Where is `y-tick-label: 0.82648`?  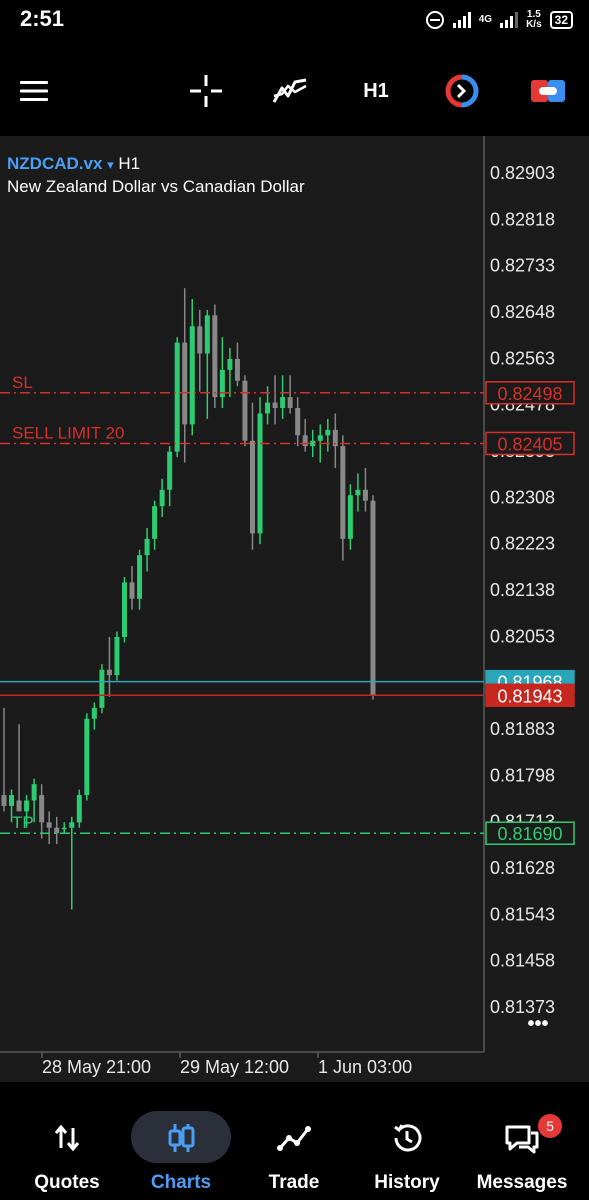 y-tick-label: 0.82648 is located at coordinates (522, 312).